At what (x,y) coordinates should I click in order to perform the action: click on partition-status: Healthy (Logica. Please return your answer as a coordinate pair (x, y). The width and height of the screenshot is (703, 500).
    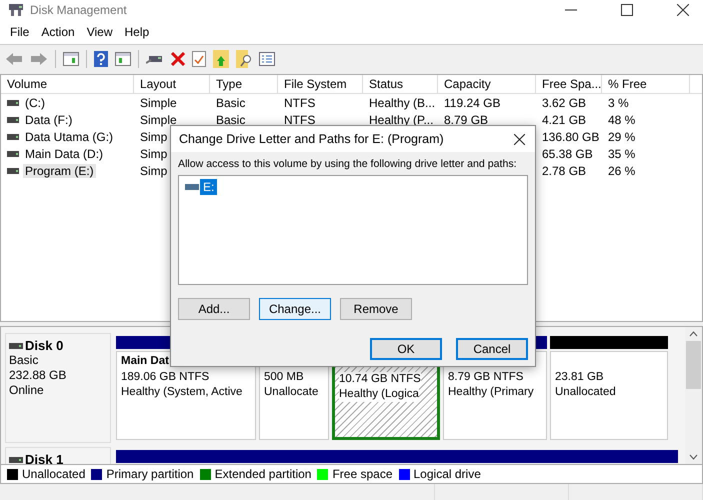
    Looking at the image, I should click on (379, 394).